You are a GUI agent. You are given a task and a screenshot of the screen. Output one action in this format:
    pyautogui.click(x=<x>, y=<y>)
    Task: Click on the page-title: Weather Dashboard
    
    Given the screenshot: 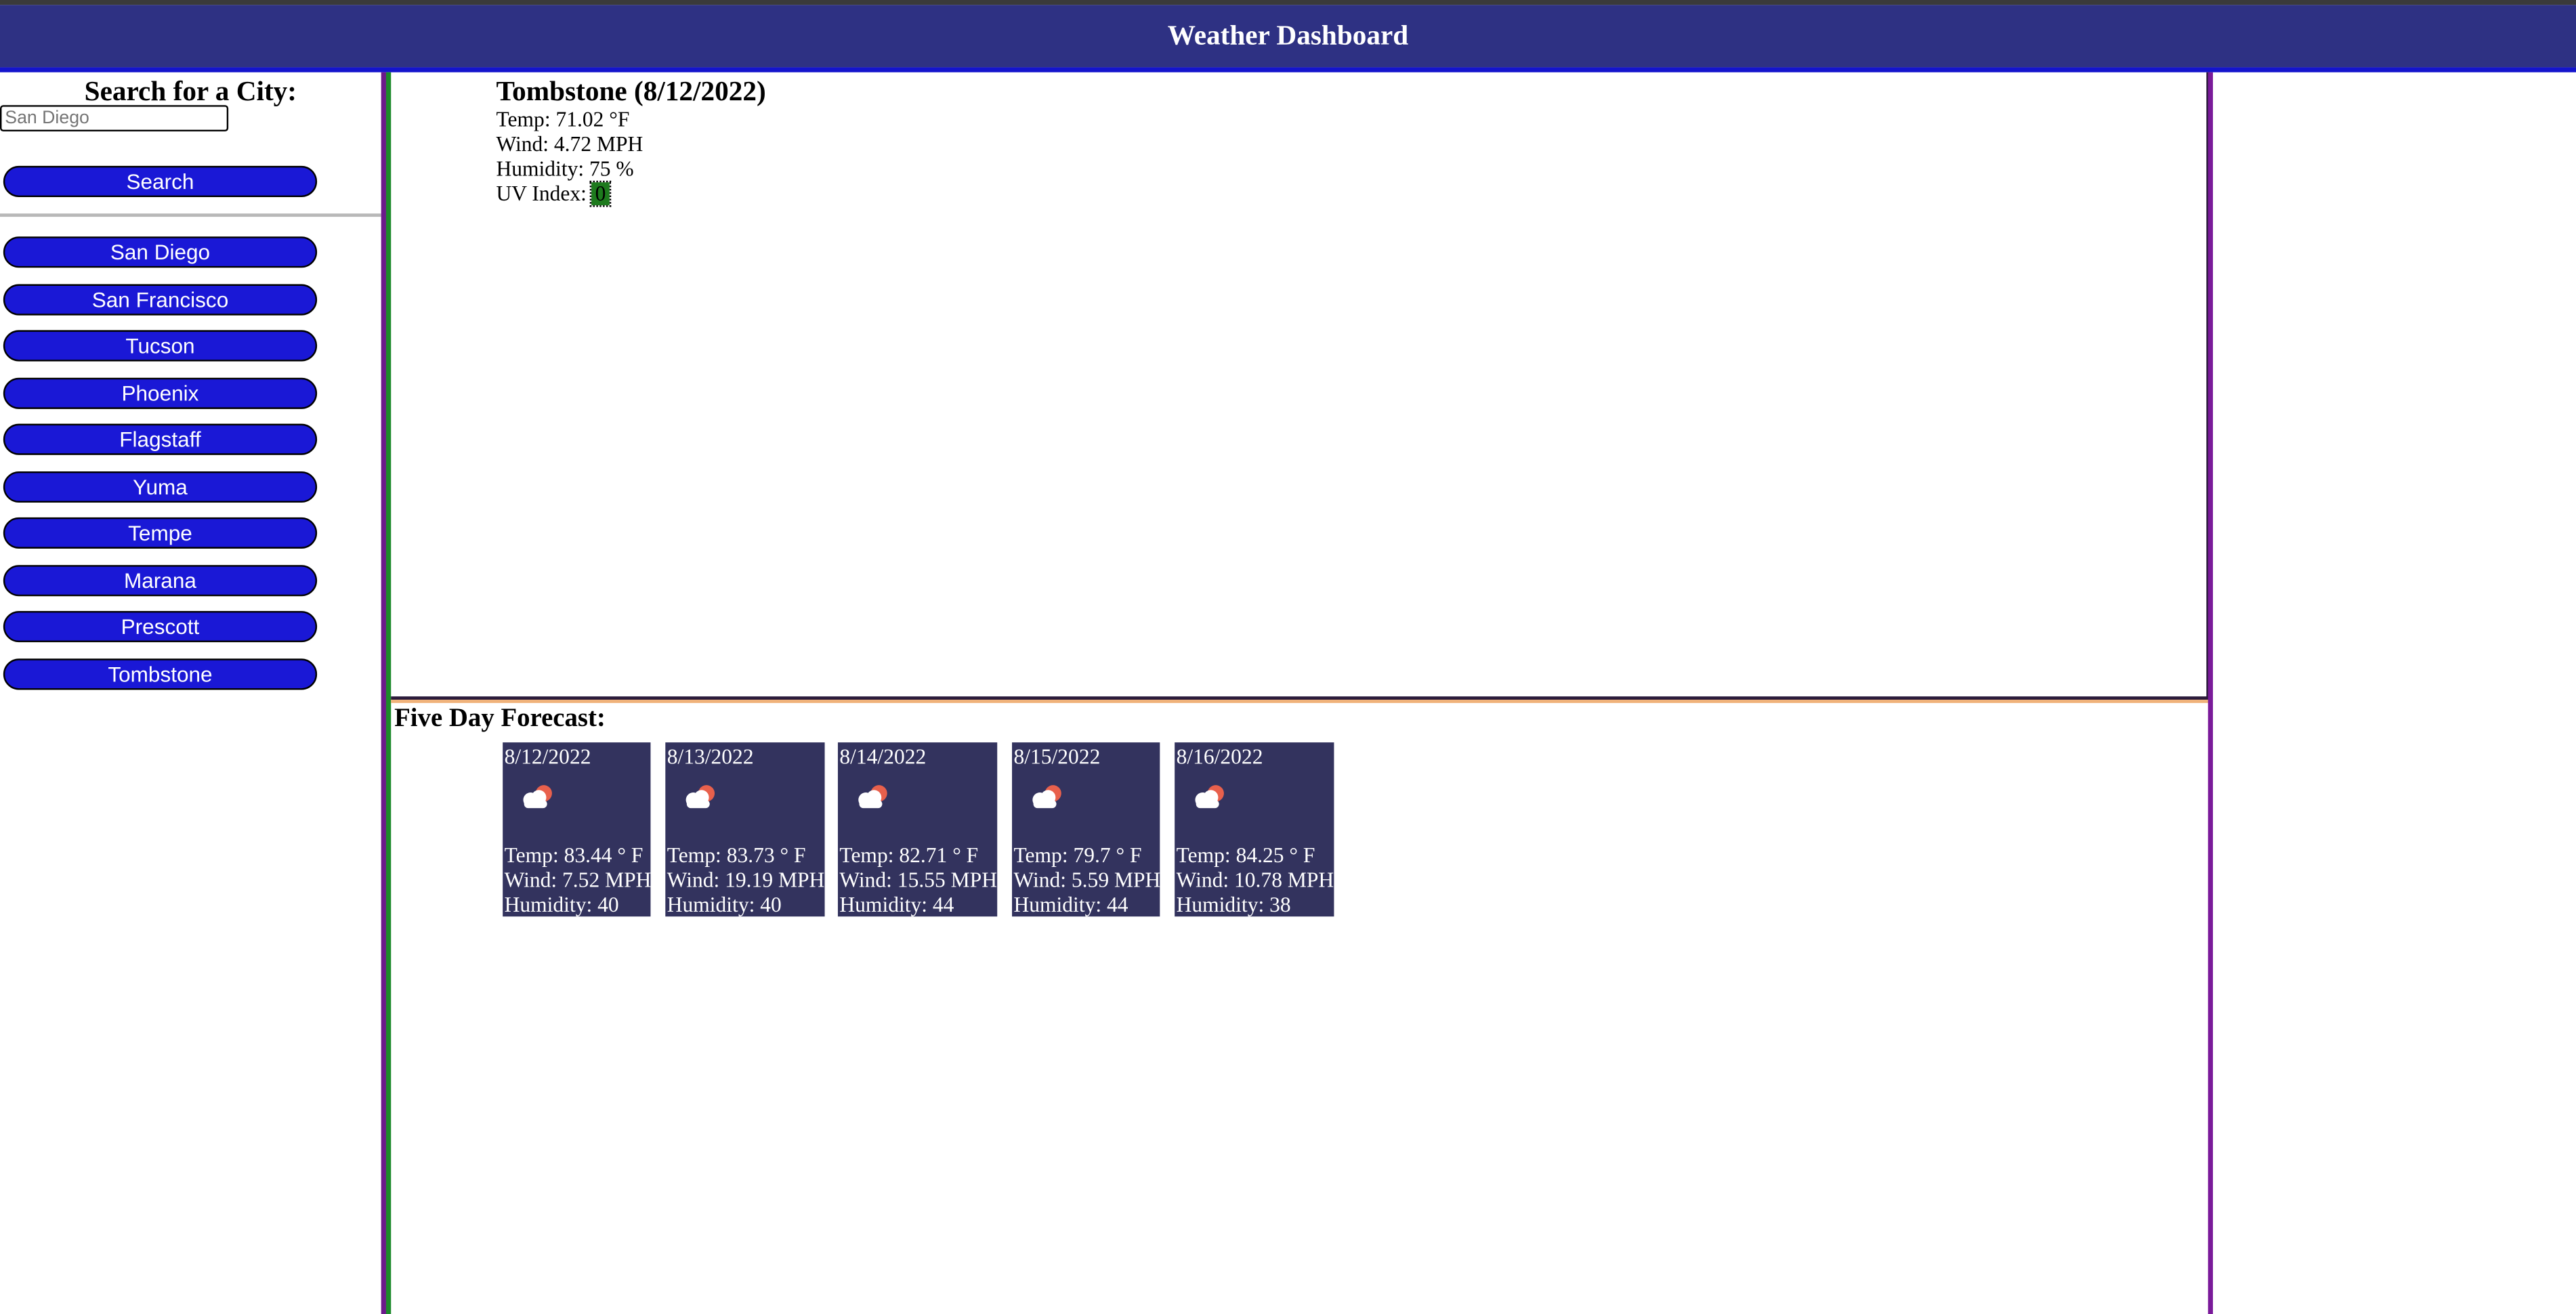 What is the action you would take?
    pyautogui.click(x=1288, y=35)
    